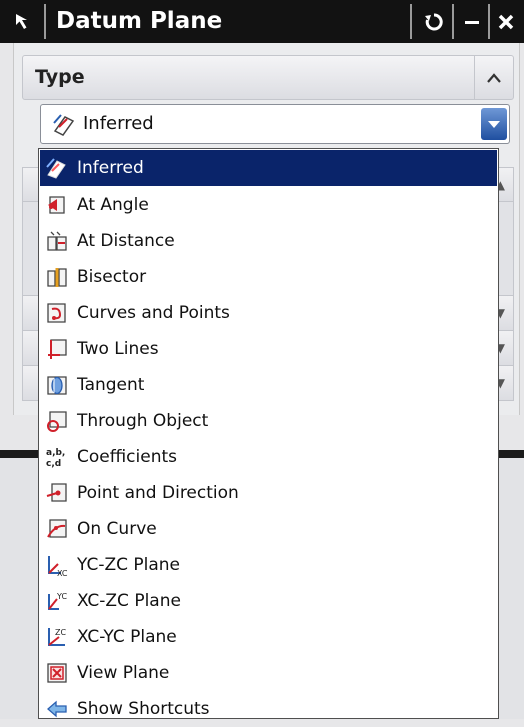 The height and width of the screenshot is (727, 524). I want to click on dropdown-item-label: XC-ZC Plane, so click(129, 601).